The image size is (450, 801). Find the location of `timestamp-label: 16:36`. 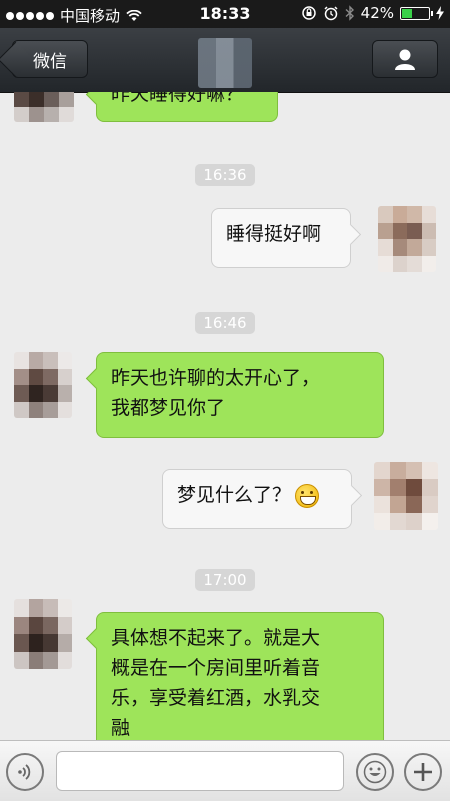

timestamp-label: 16:36 is located at coordinates (225, 175).